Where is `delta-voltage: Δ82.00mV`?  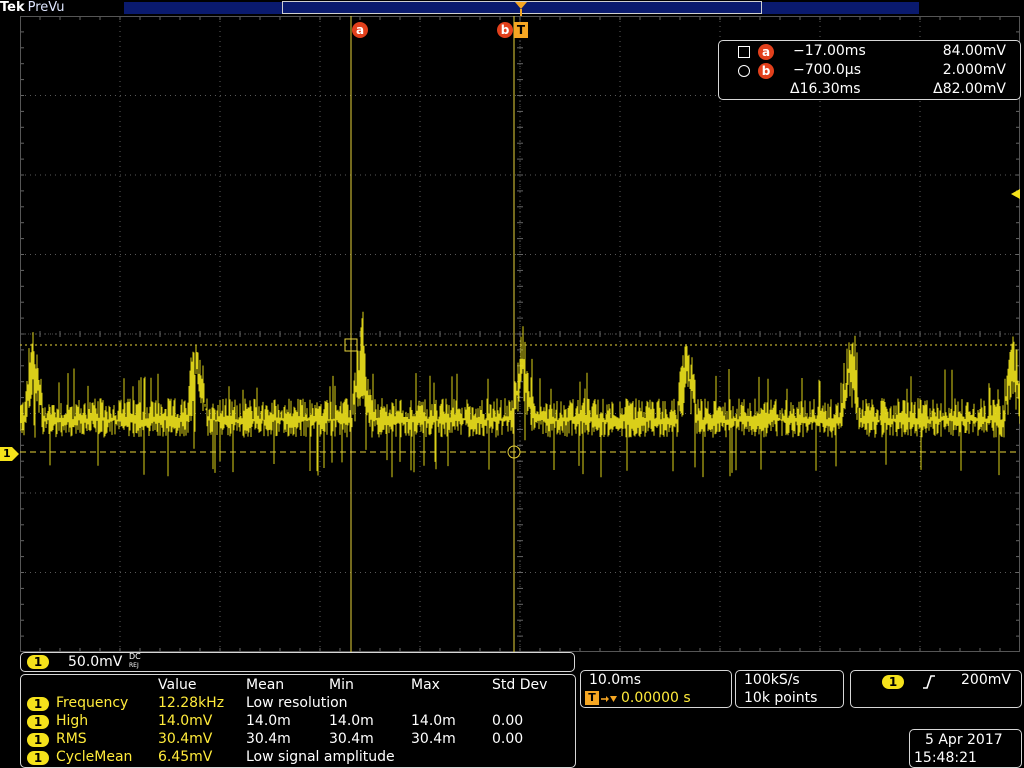 delta-voltage: Δ82.00mV is located at coordinates (969, 89).